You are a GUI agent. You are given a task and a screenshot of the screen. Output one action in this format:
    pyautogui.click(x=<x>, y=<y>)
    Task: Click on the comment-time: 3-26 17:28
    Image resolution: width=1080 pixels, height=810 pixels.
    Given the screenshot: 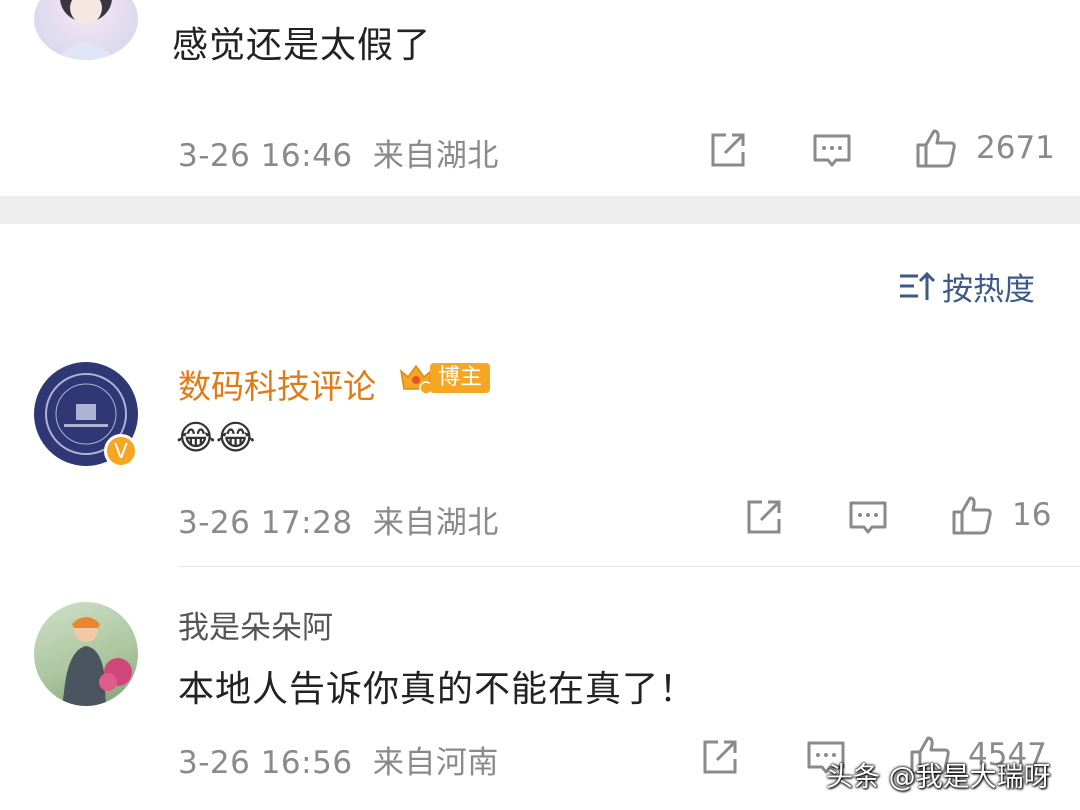 What is the action you would take?
    pyautogui.click(x=265, y=523)
    